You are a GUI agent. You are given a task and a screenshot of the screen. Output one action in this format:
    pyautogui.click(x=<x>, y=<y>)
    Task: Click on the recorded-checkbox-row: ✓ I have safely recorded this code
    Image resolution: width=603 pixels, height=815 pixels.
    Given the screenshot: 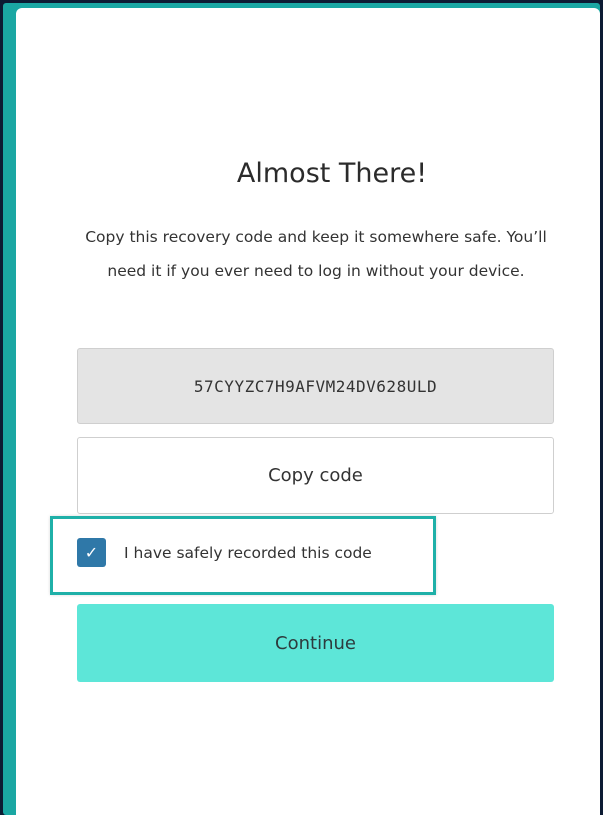 What is the action you would take?
    pyautogui.click(x=224, y=552)
    